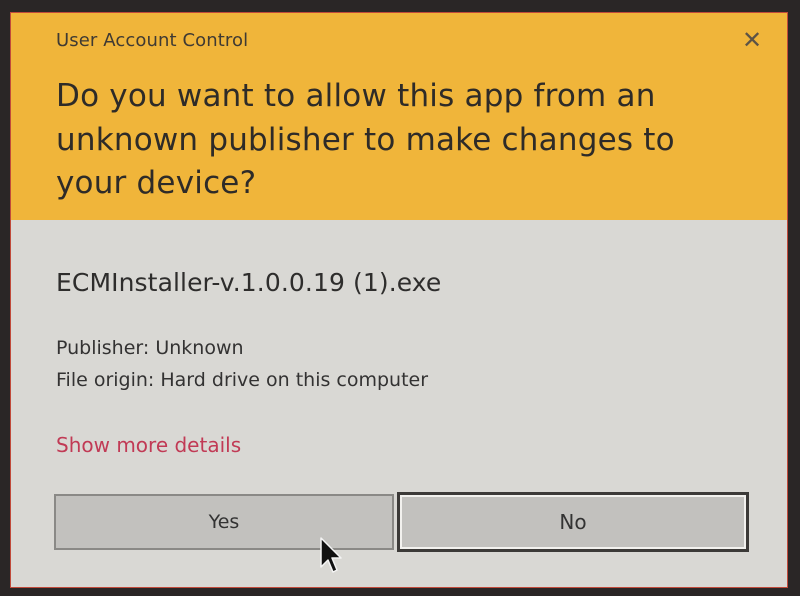 The image size is (800, 596). Describe the element at coordinates (148, 445) in the screenshot. I see `show-more-details-link: Show more details` at that location.